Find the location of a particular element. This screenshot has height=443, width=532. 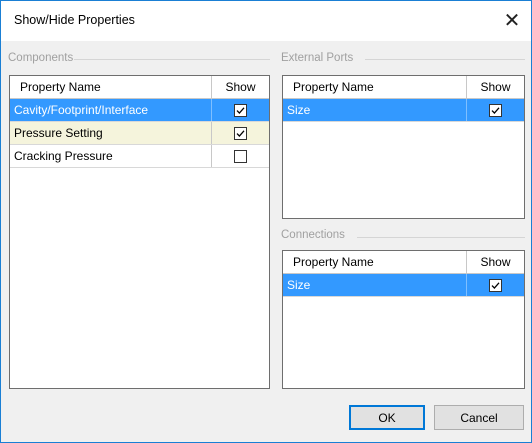

components-group-label: Components is located at coordinates (42, 58).